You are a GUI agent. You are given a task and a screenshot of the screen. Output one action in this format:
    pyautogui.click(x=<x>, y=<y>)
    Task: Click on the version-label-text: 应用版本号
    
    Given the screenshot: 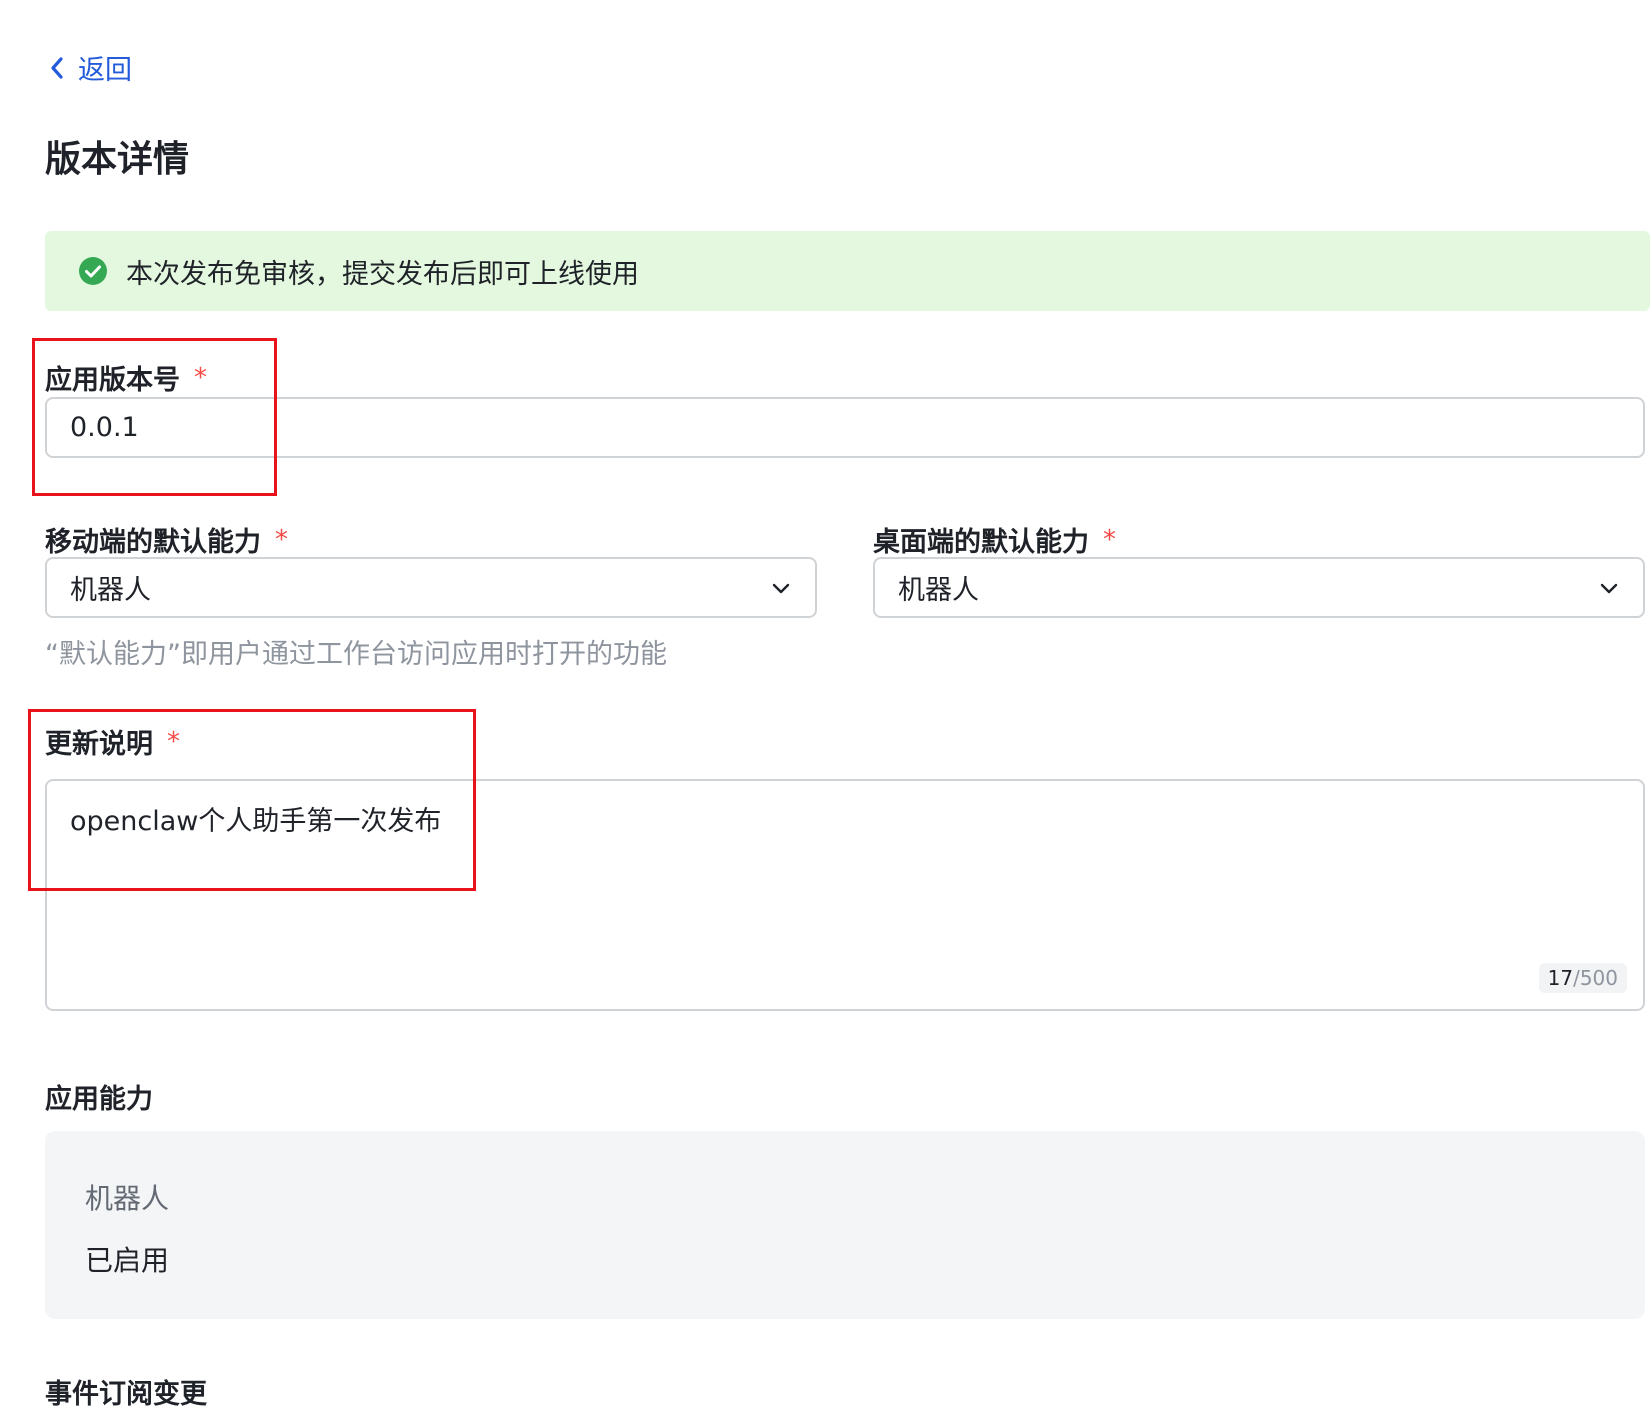 What is the action you would take?
    pyautogui.click(x=112, y=380)
    